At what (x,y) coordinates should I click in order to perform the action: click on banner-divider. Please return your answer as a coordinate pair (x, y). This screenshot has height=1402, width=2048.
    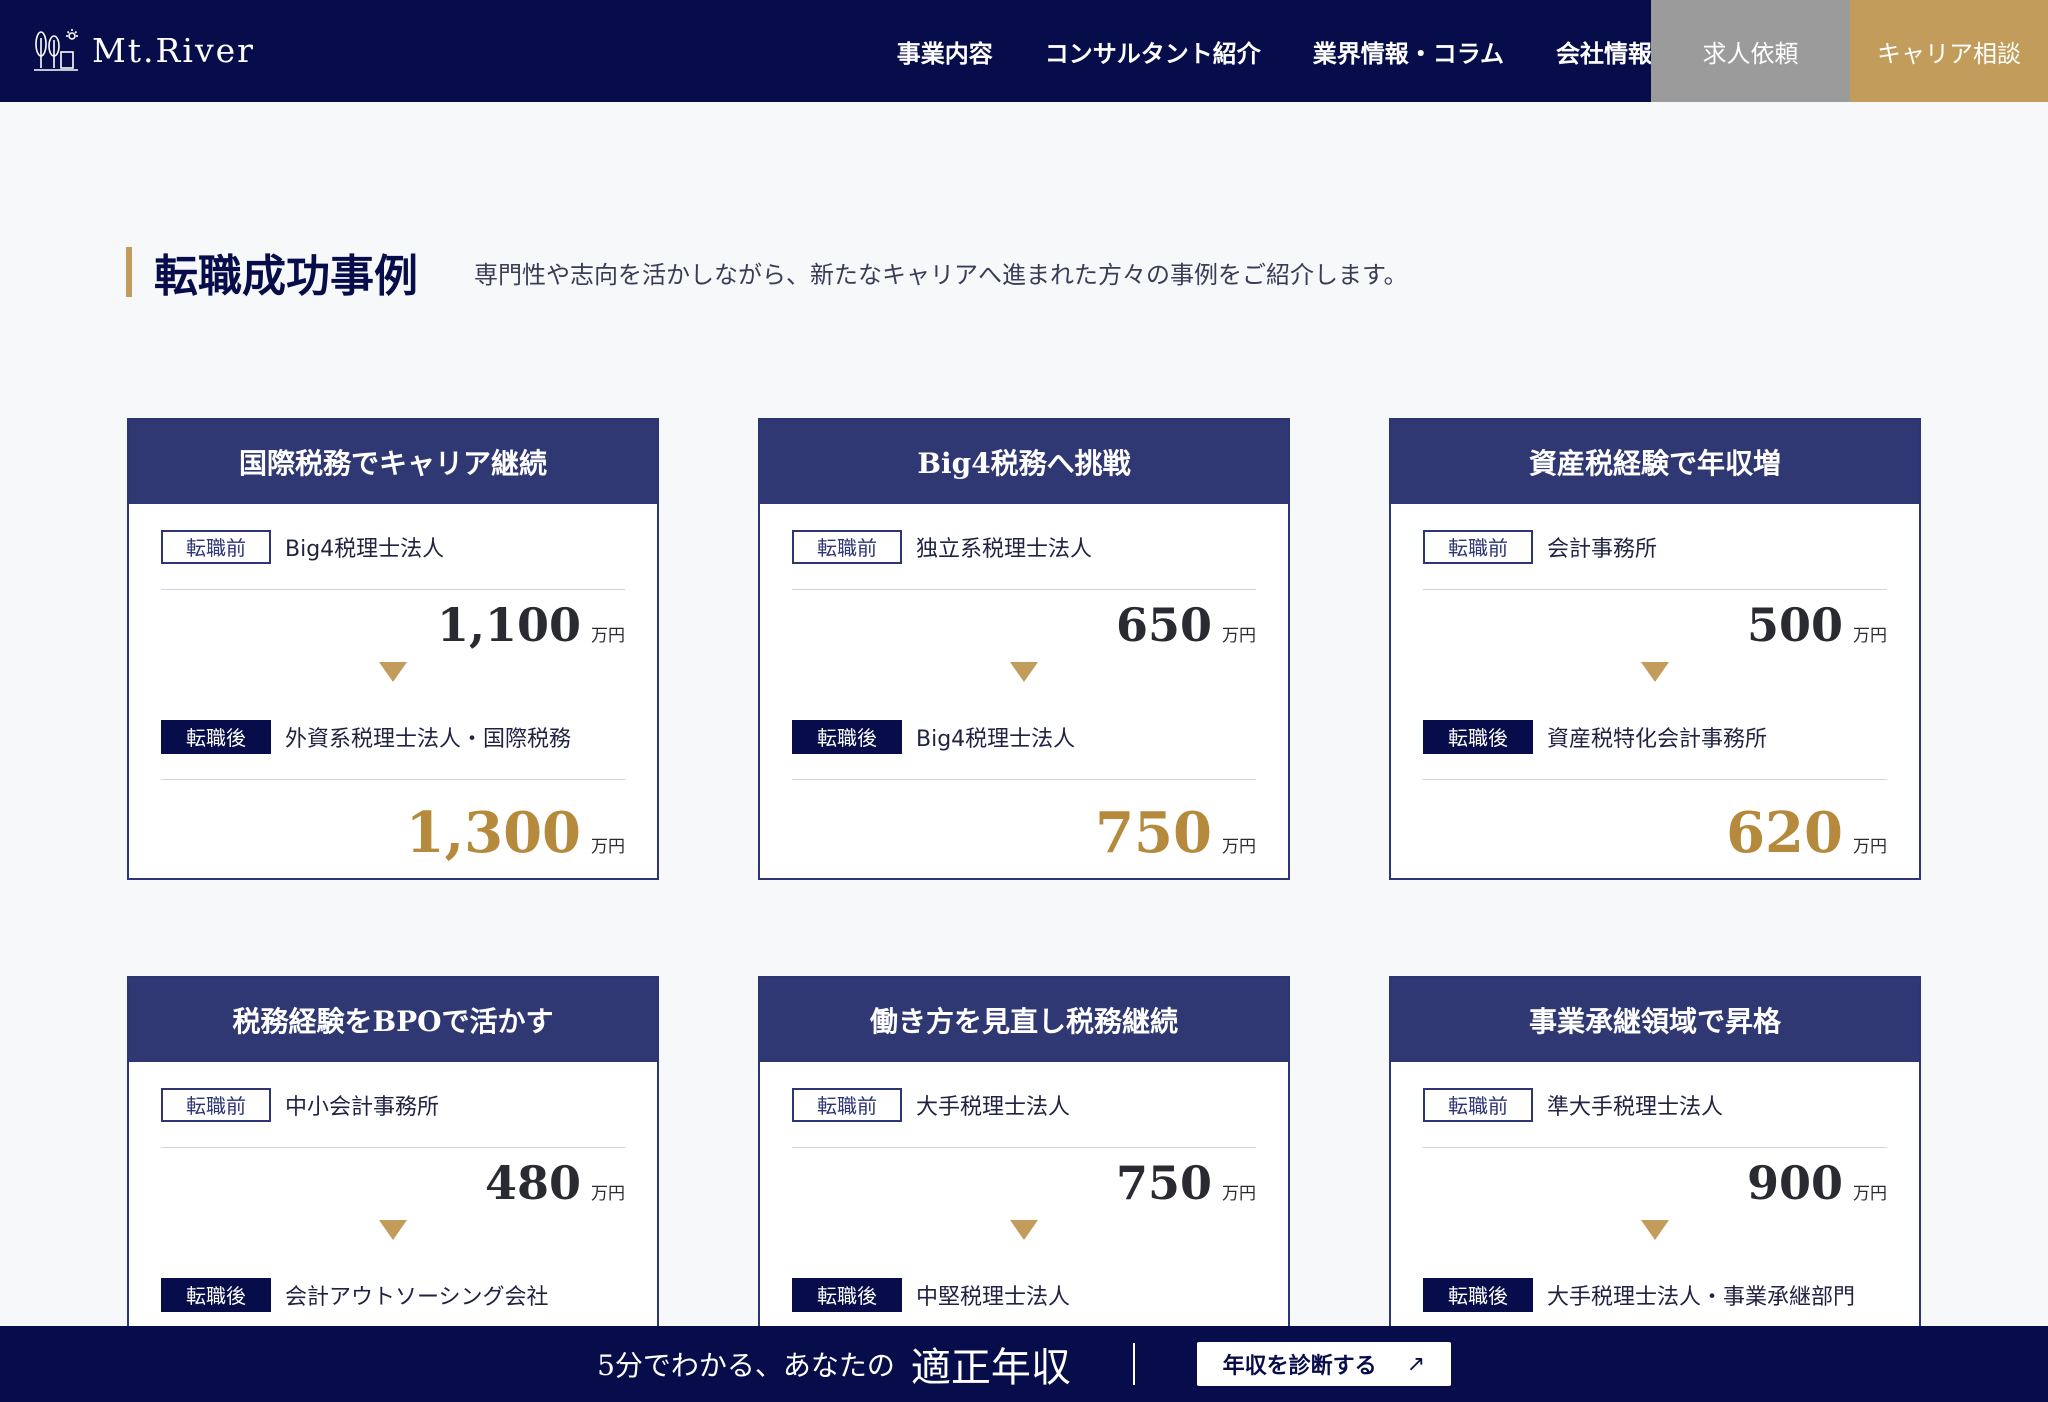
    Looking at the image, I should click on (1133, 1364).